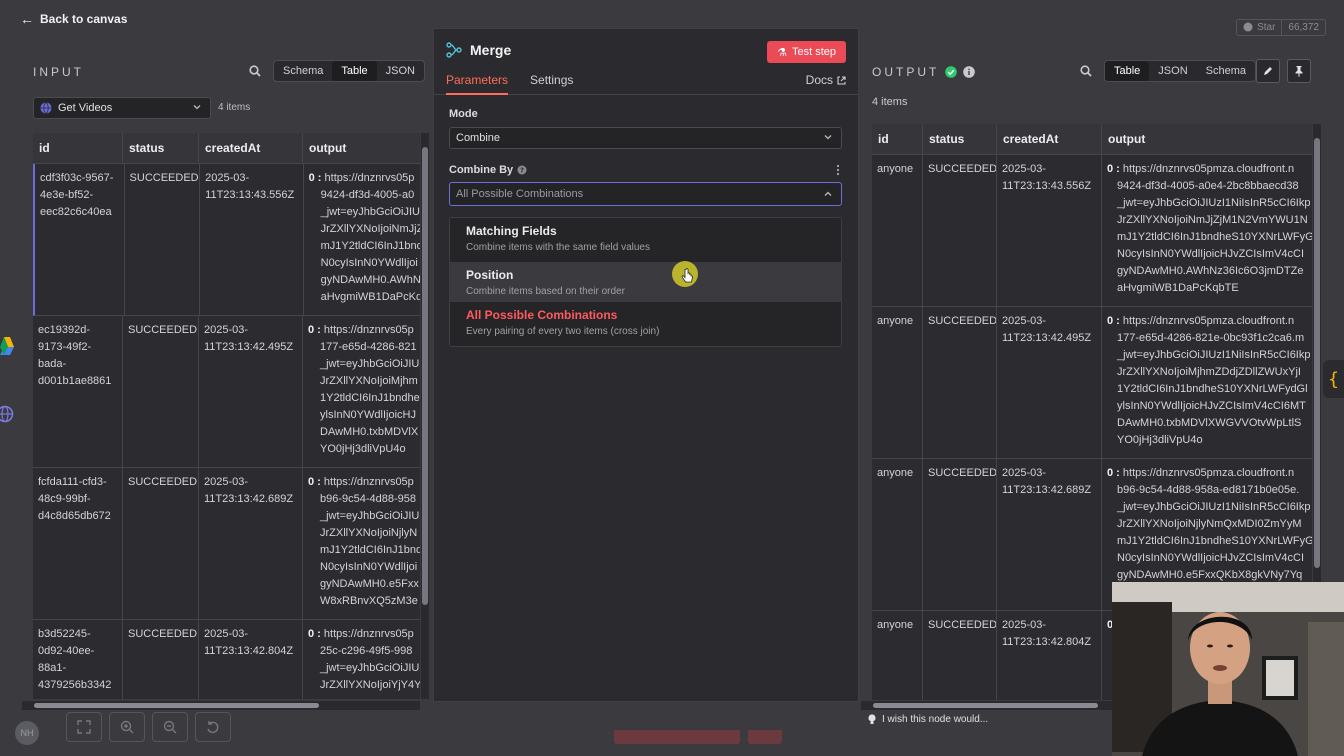  I want to click on input-view-schema: Schema, so click(303, 71).